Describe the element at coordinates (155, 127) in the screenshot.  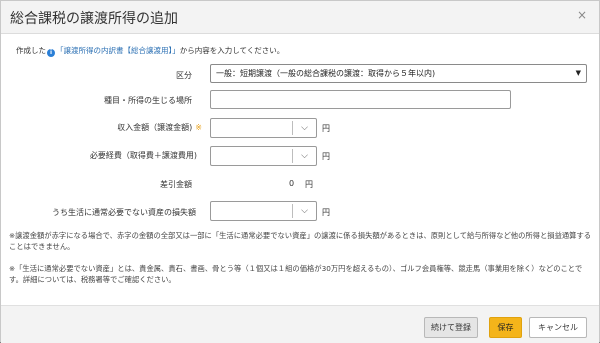
I see `income-label-text: 収入金額（譲渡金額)` at that location.